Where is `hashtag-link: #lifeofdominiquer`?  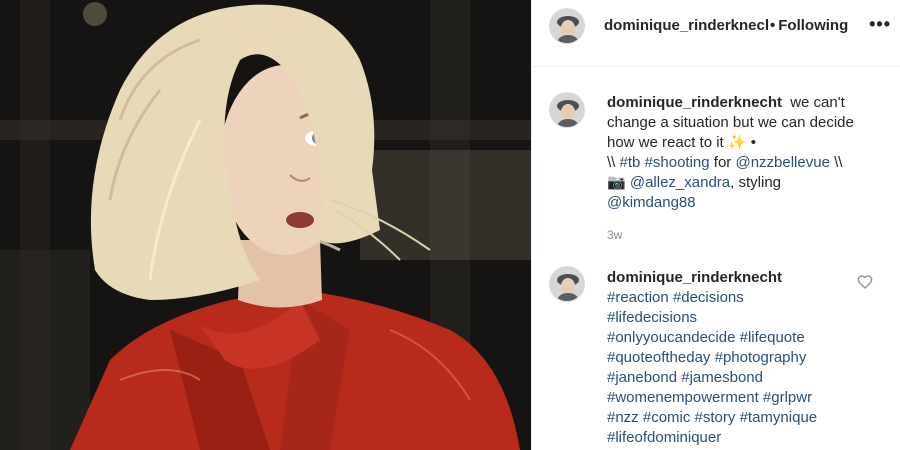
hashtag-link: #lifeofdominiquer is located at coordinates (664, 437).